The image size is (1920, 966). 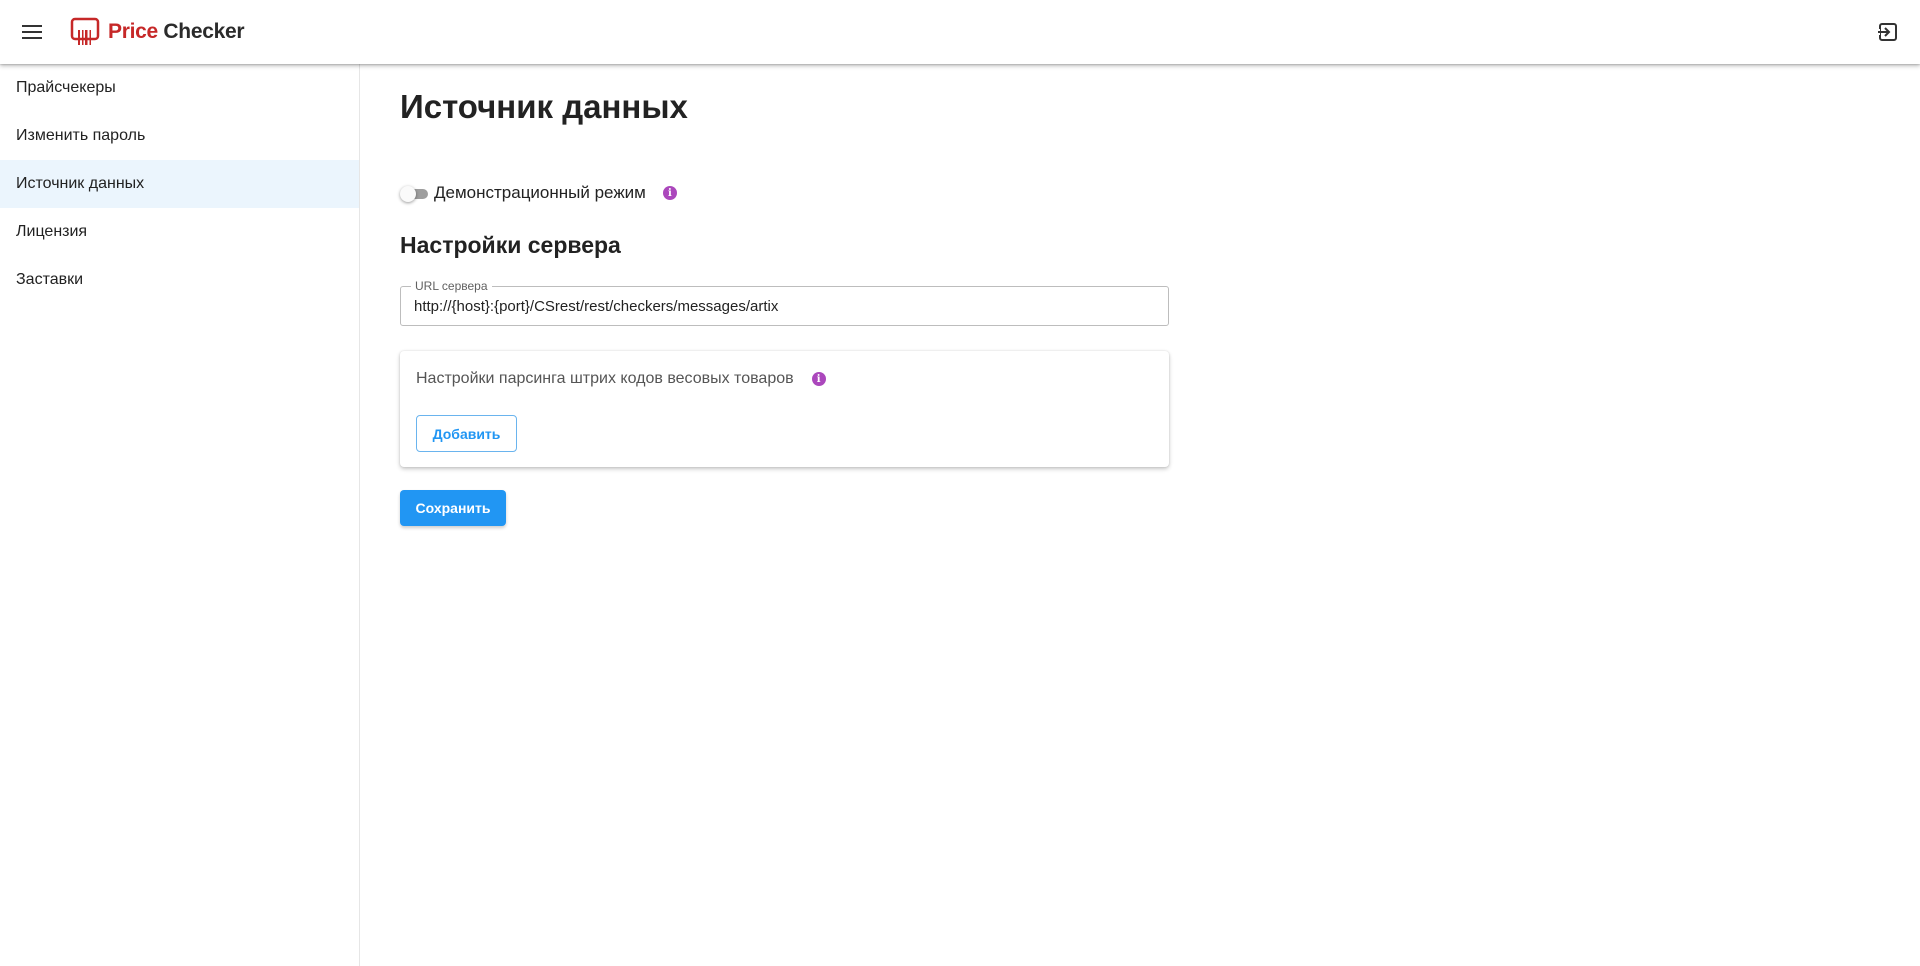 What do you see at coordinates (453, 508) in the screenshot?
I see `save-button: Сохранить` at bounding box center [453, 508].